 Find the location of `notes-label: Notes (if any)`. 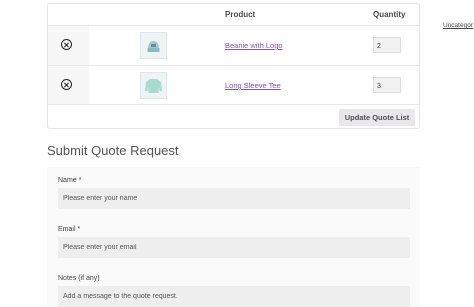

notes-label: Notes (if any) is located at coordinates (79, 278).